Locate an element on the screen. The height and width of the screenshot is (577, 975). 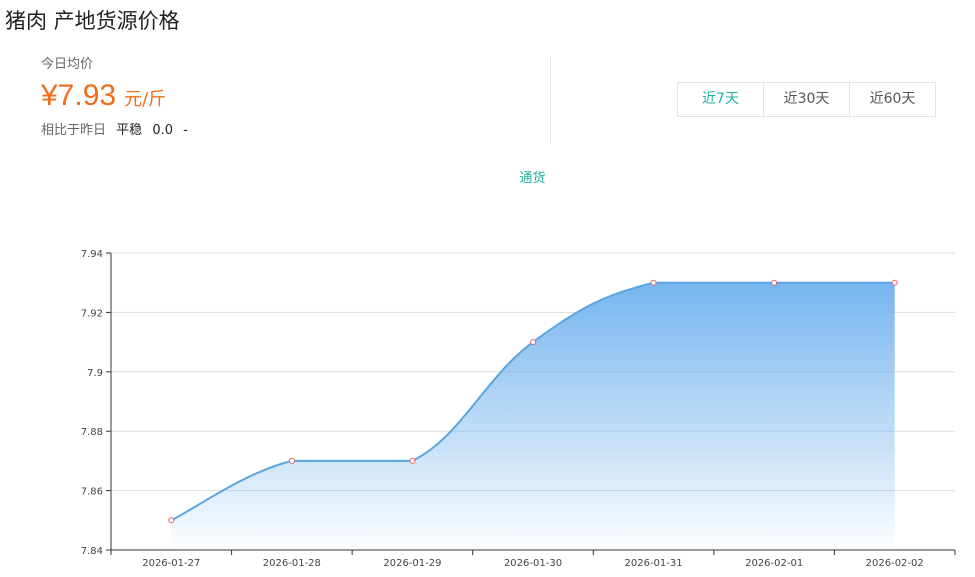
x-tick-label: 2026-01-28 is located at coordinates (292, 563).